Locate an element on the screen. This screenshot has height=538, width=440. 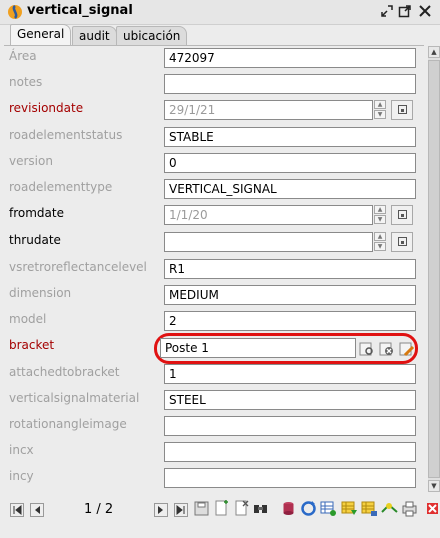
label-revisiondate: revisiondate is located at coordinates (46, 108).